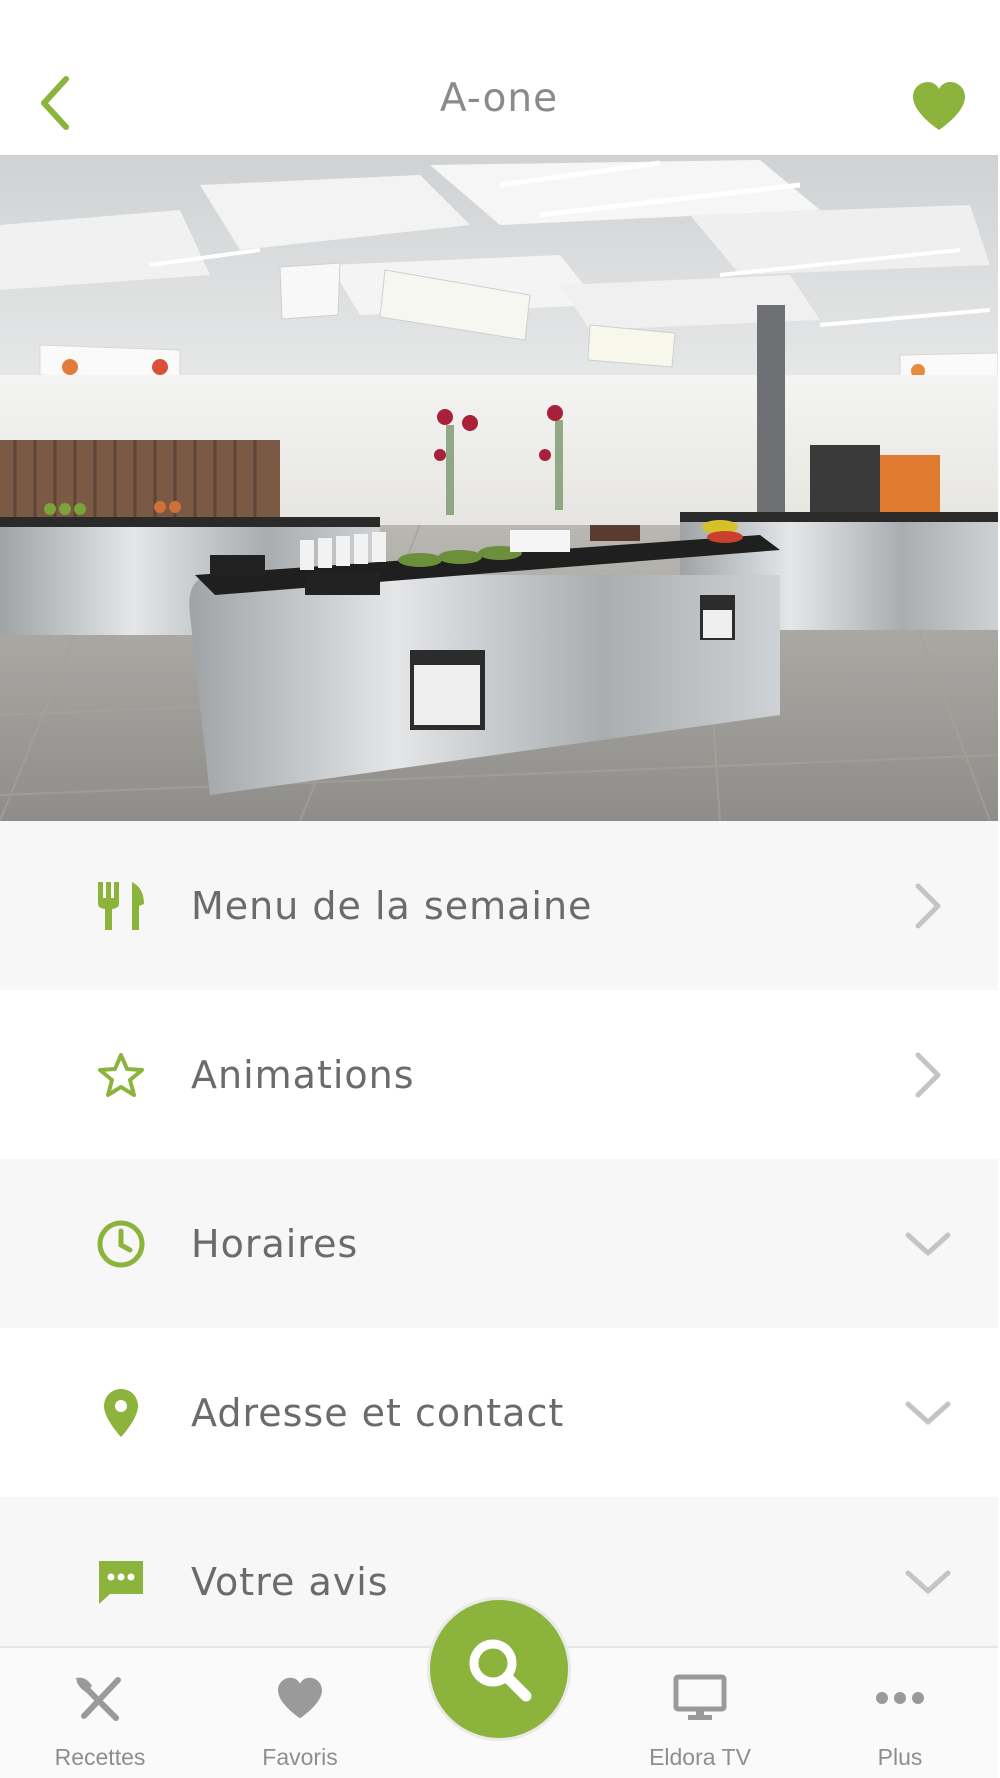 This screenshot has width=1000, height=1778. I want to click on clock-icon, so click(121, 1244).